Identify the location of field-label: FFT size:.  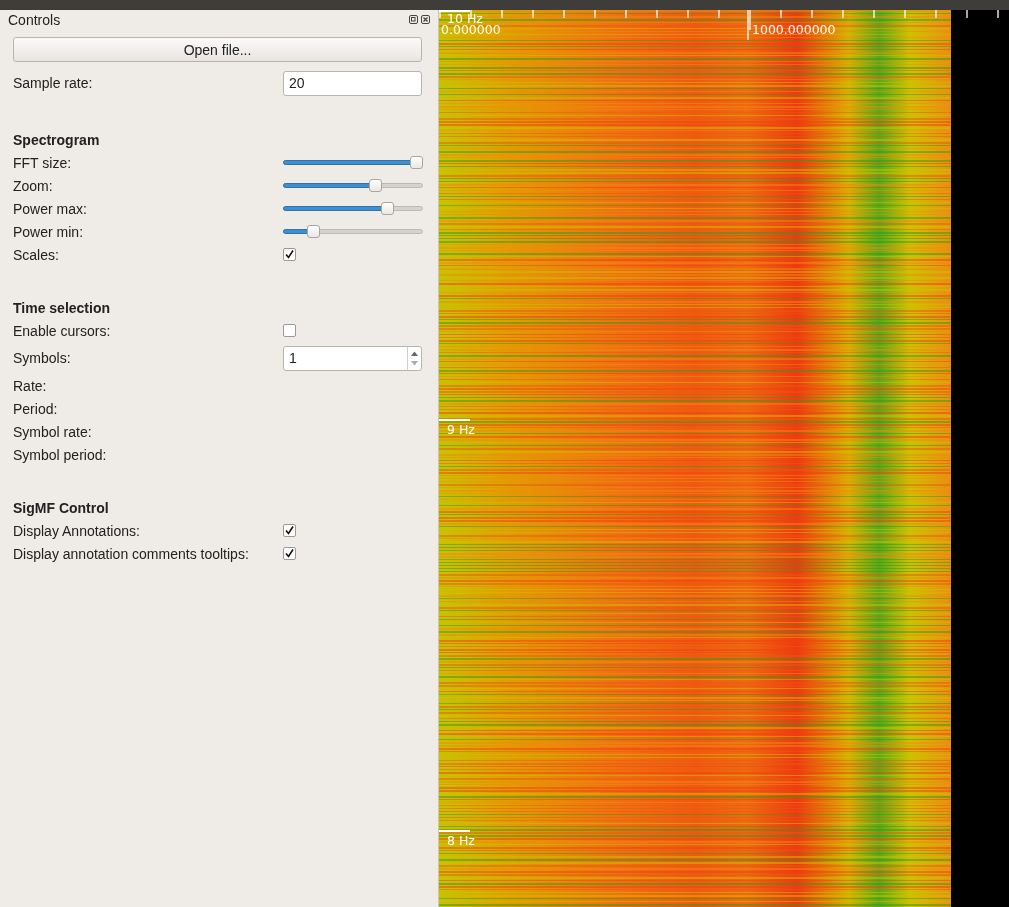
(43, 162).